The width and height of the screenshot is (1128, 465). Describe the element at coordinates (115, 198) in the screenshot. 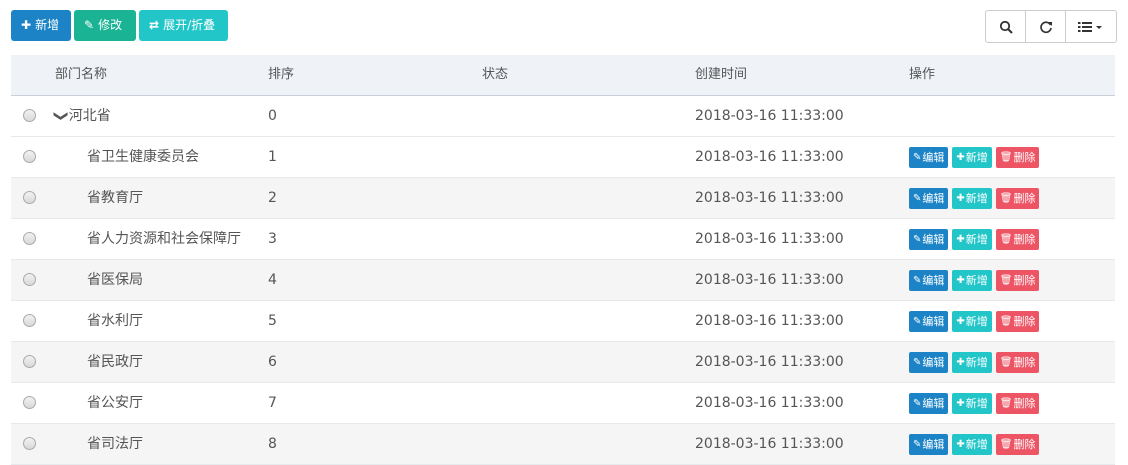

I see `dept-name-text: 省教育厅` at that location.